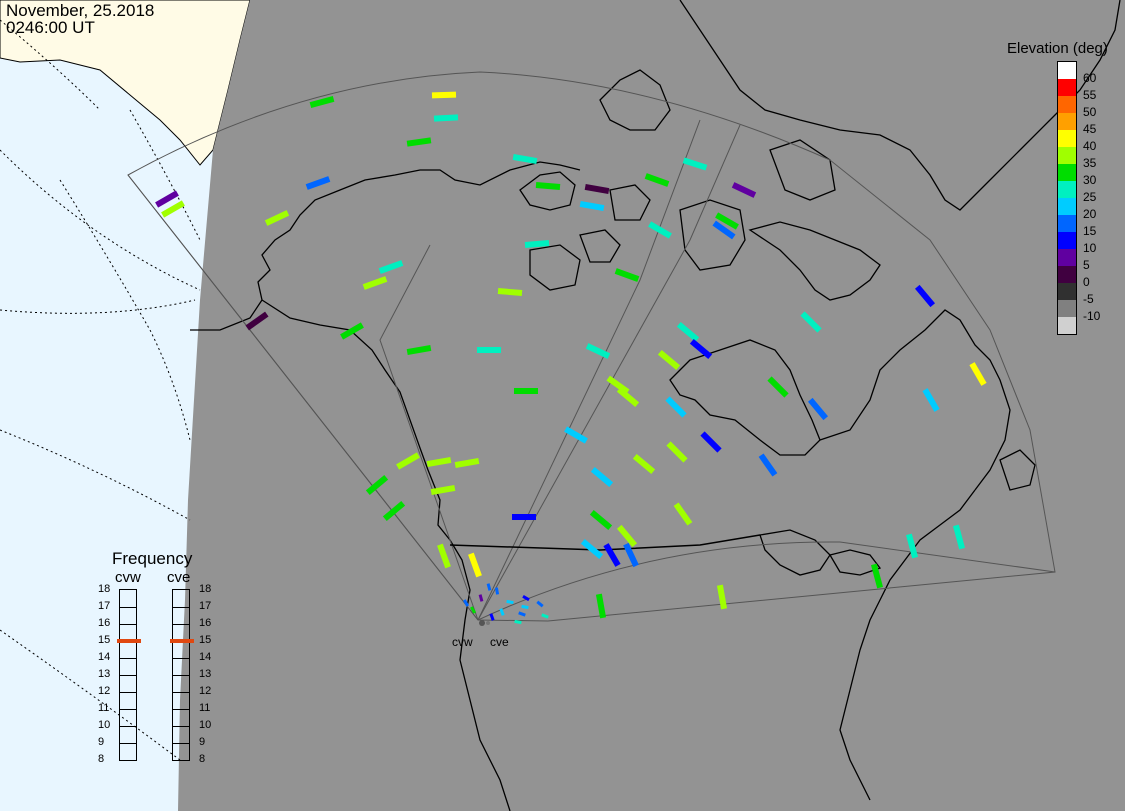 This screenshot has width=1125, height=811. Describe the element at coordinates (205, 589) in the screenshot. I see `freq-tick-right: 18` at that location.